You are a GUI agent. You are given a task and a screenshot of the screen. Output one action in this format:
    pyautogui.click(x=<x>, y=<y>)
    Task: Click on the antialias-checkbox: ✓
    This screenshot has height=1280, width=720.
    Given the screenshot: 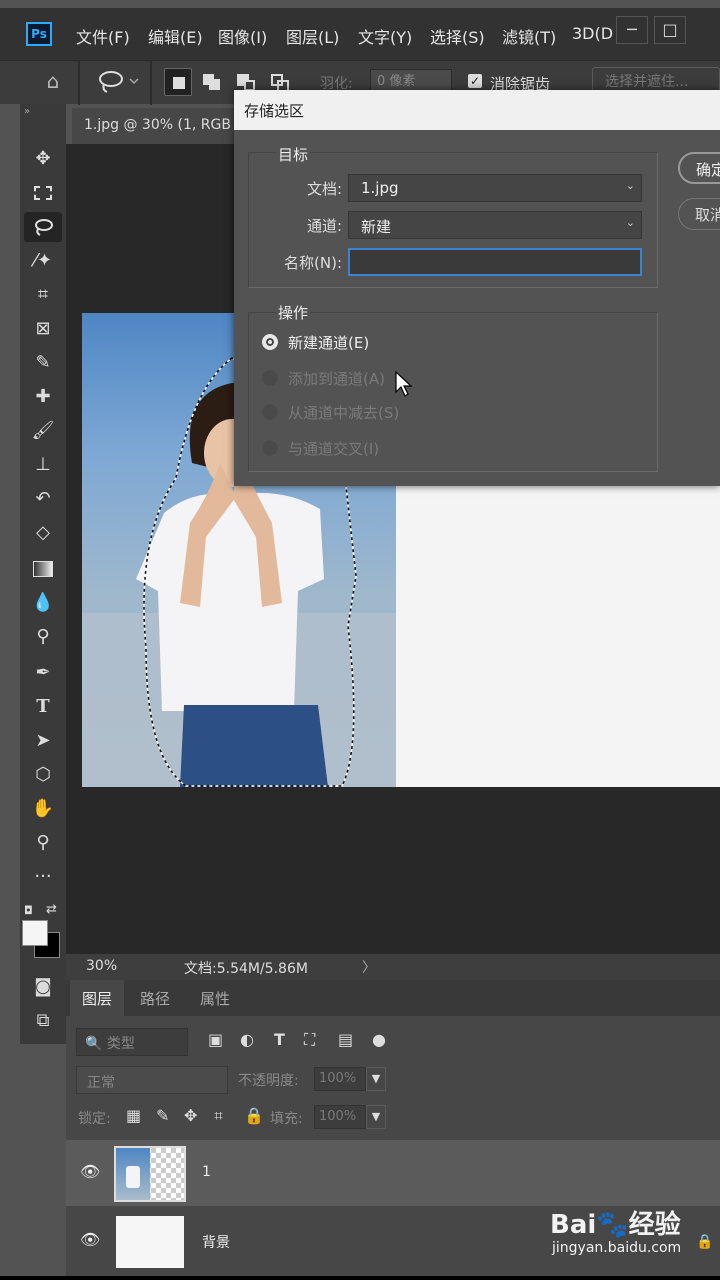 What is the action you would take?
    pyautogui.click(x=475, y=81)
    